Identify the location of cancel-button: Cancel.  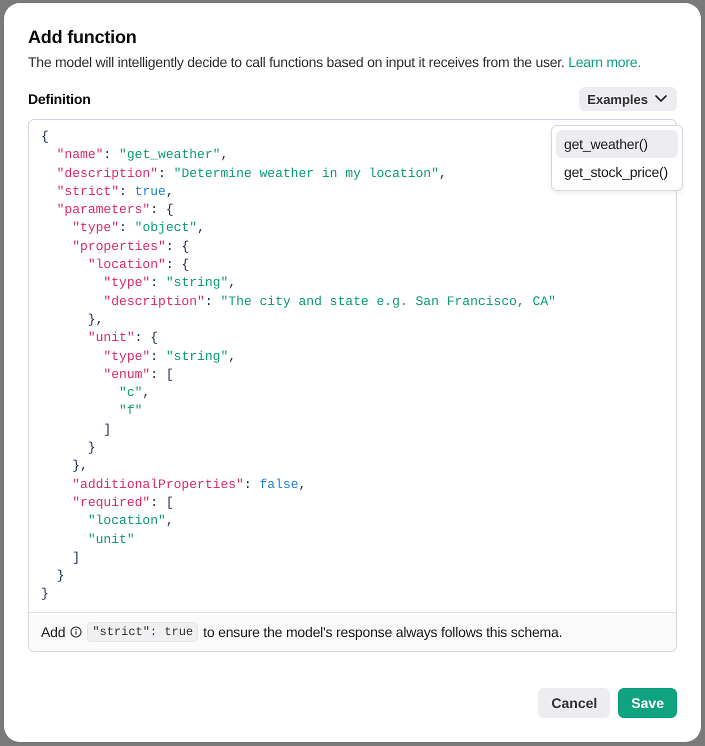
(574, 703).